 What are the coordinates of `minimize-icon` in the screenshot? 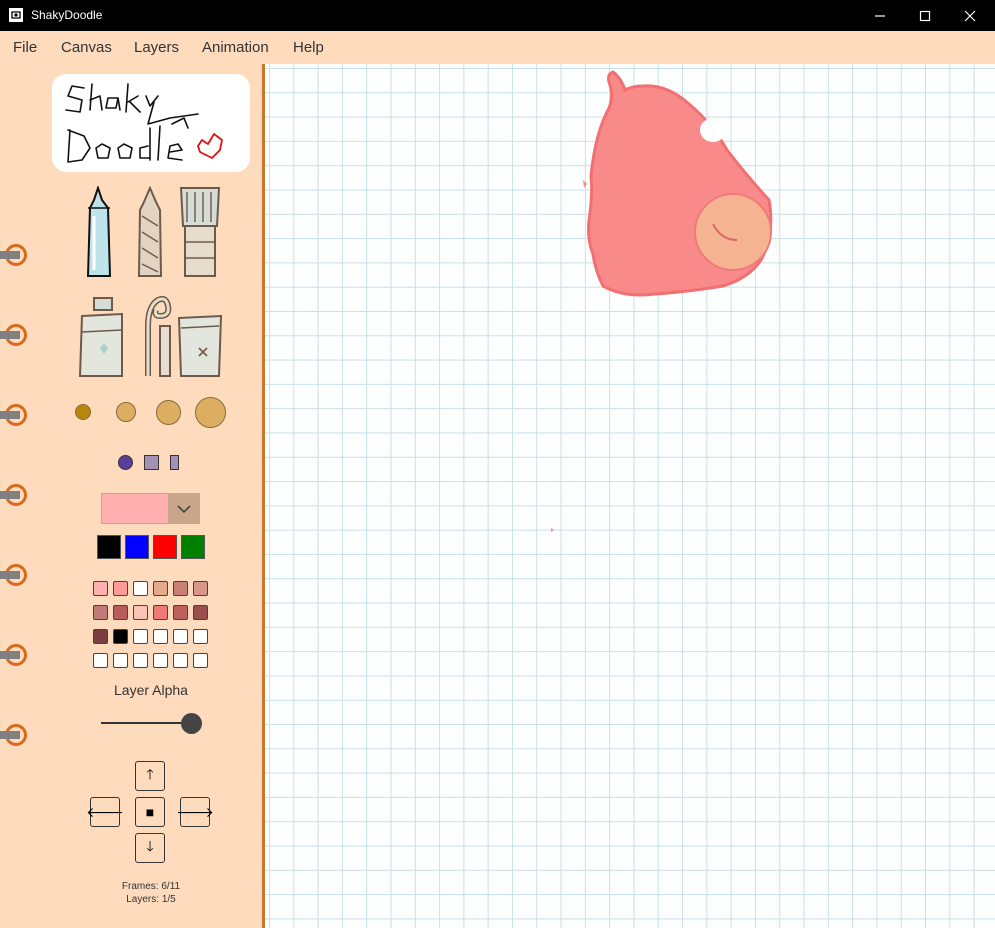 It's located at (880, 15).